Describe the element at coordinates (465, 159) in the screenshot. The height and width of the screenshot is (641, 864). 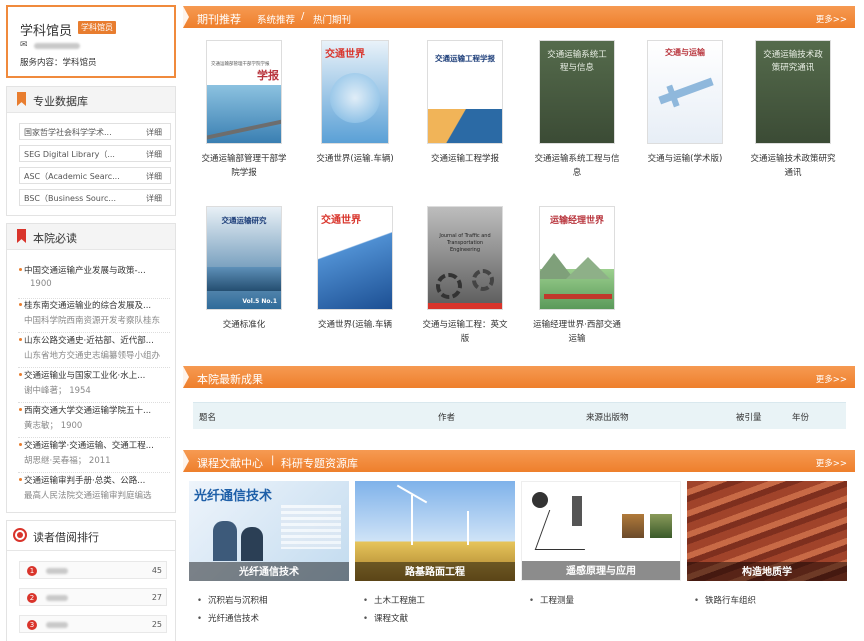
I see `journal-name: 交通运输工程学报` at that location.